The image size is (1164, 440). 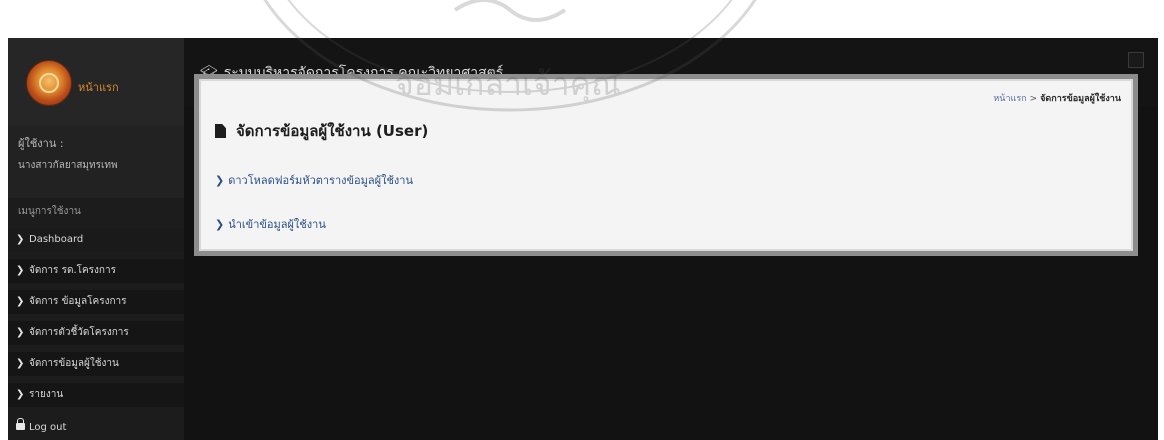 I want to click on logo-row: หน้าแรก, so click(x=96, y=82).